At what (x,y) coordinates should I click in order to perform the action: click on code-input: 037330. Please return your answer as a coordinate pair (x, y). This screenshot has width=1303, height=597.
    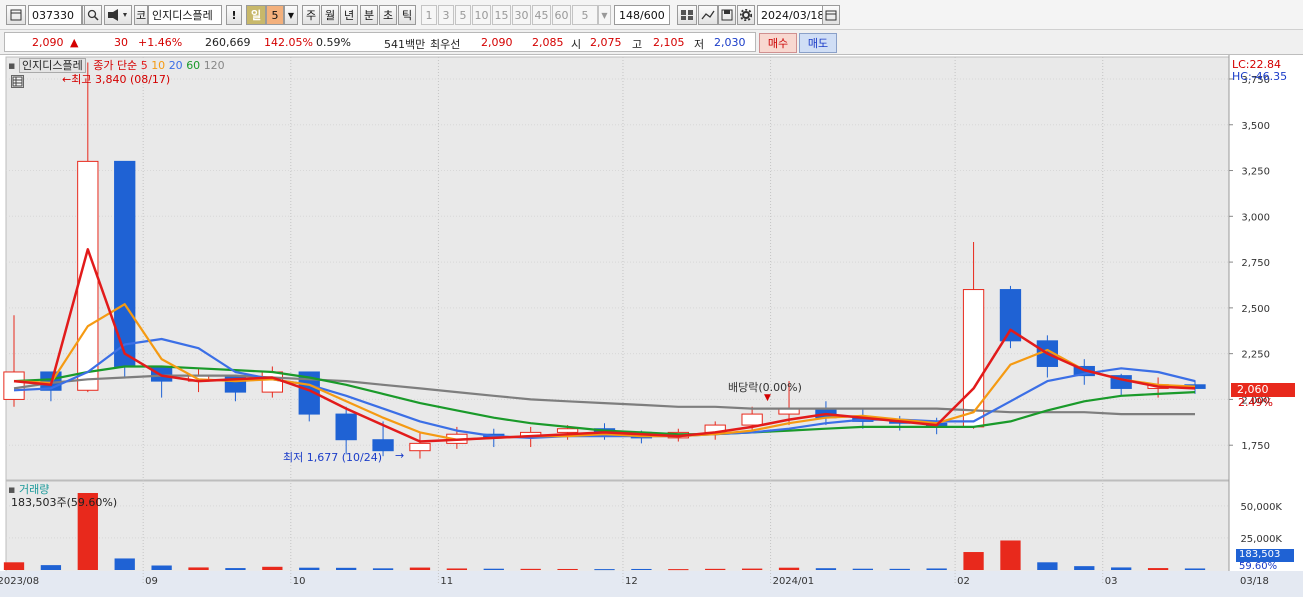
    Looking at the image, I should click on (55, 15).